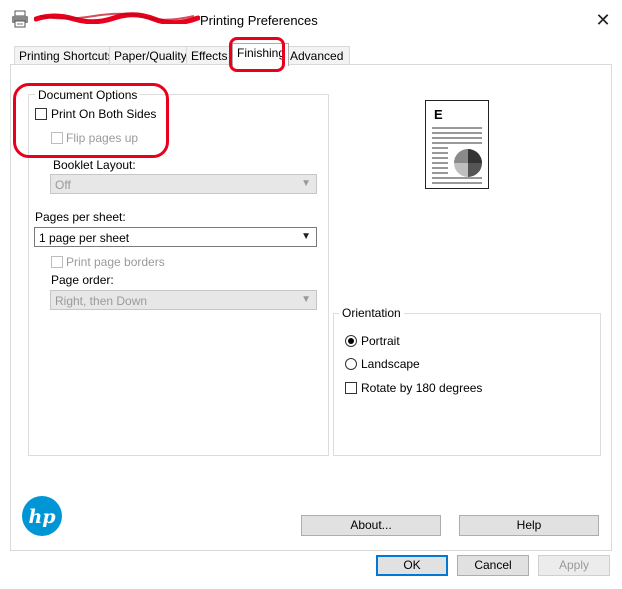  I want to click on rotate-180-checkbox, so click(351, 388).